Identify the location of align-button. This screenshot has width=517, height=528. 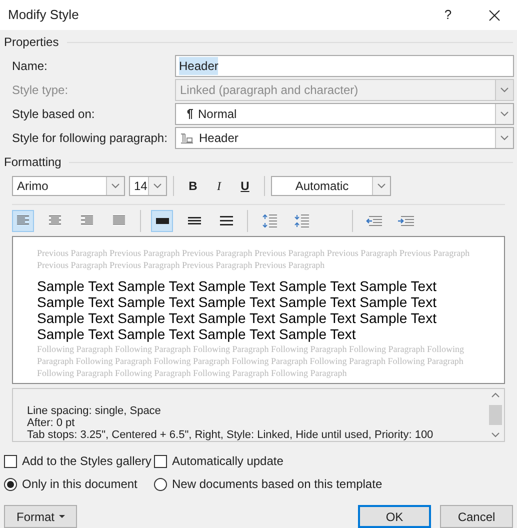
(23, 221).